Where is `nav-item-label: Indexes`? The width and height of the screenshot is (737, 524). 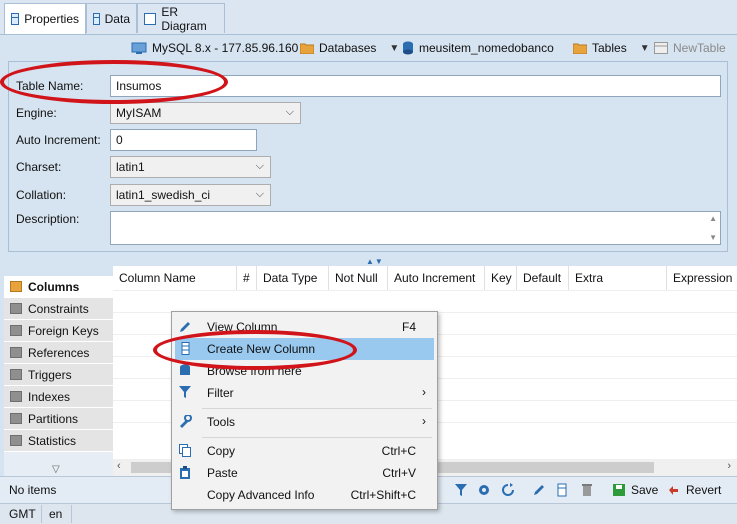 nav-item-label: Indexes is located at coordinates (49, 396).